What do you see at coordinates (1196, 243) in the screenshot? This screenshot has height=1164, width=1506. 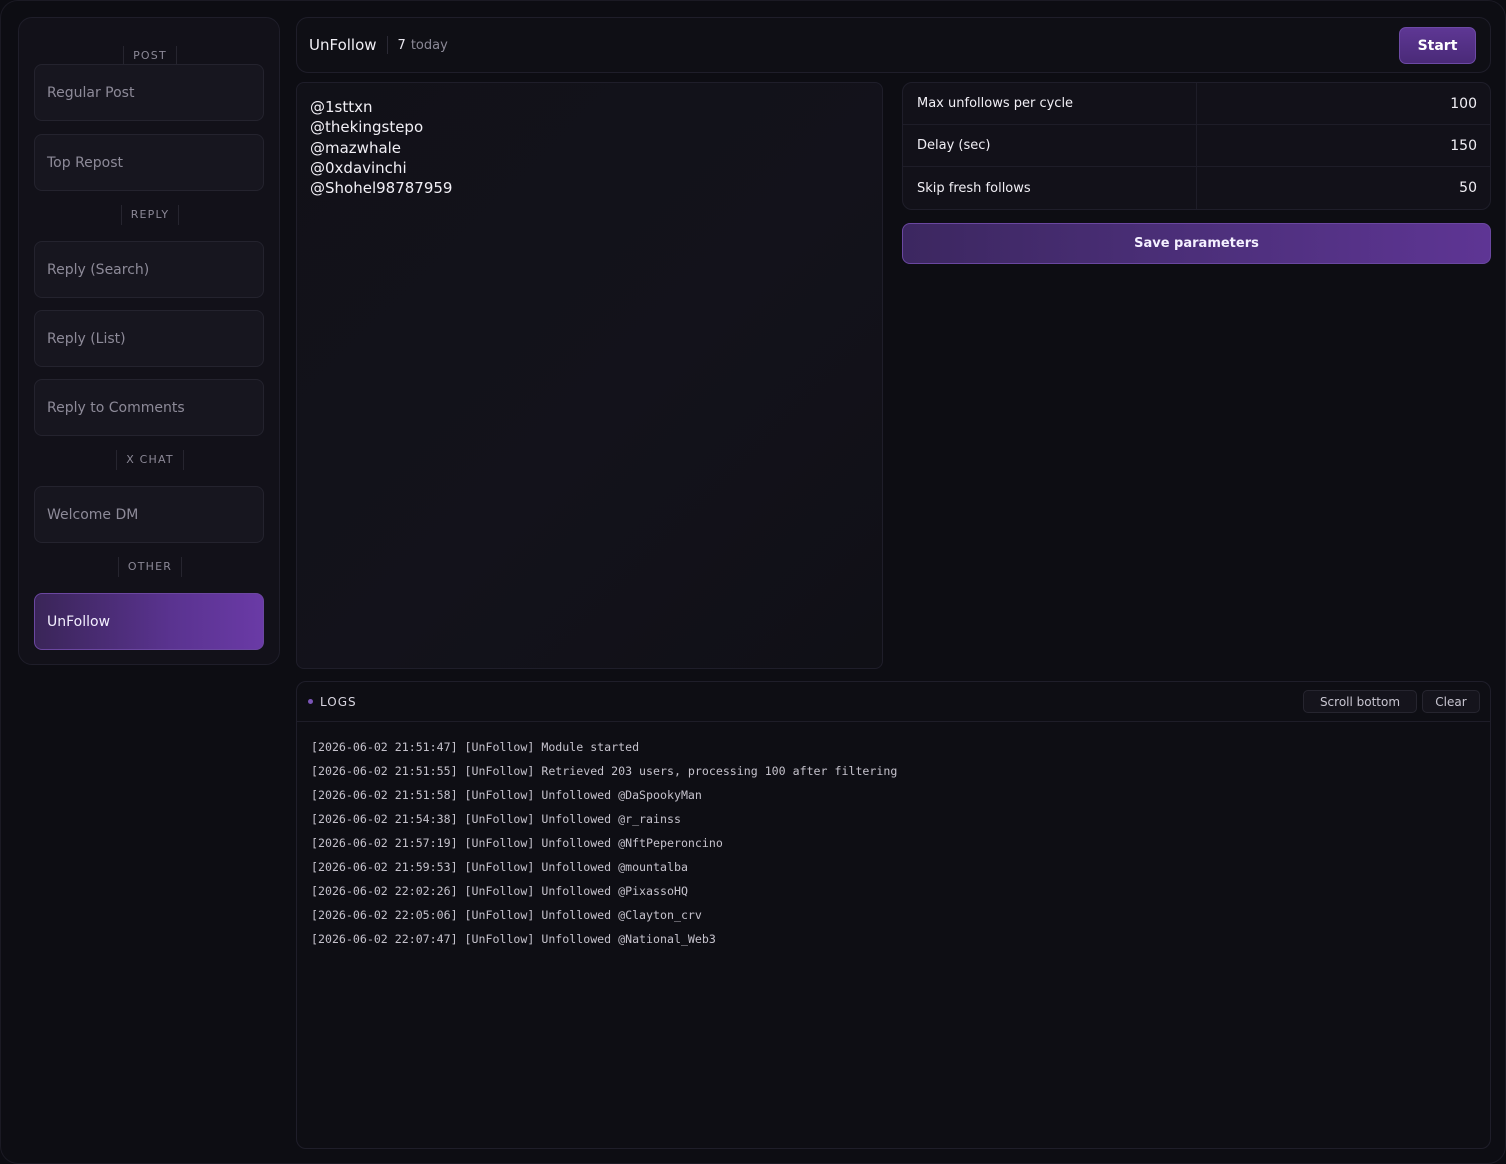 I see `save-parameters-button: Save parameters` at bounding box center [1196, 243].